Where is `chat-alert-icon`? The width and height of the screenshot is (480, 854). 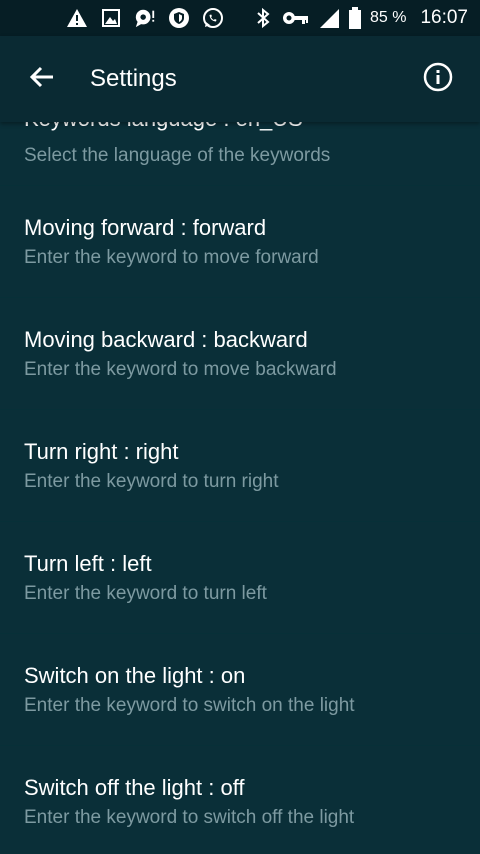
chat-alert-icon is located at coordinates (145, 18).